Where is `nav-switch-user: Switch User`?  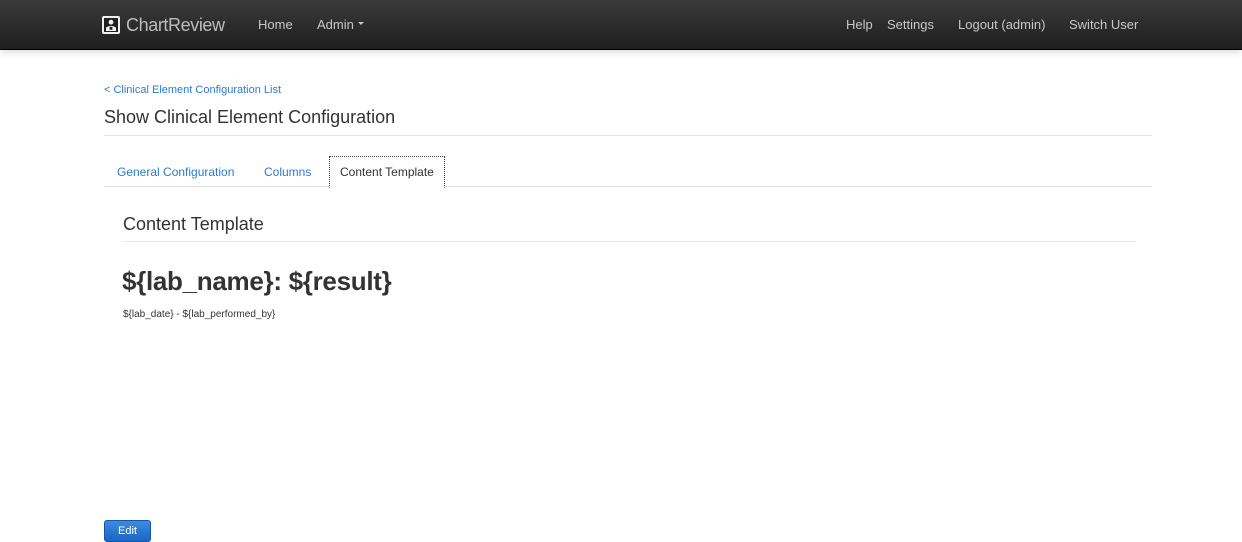
nav-switch-user: Switch User is located at coordinates (1103, 24).